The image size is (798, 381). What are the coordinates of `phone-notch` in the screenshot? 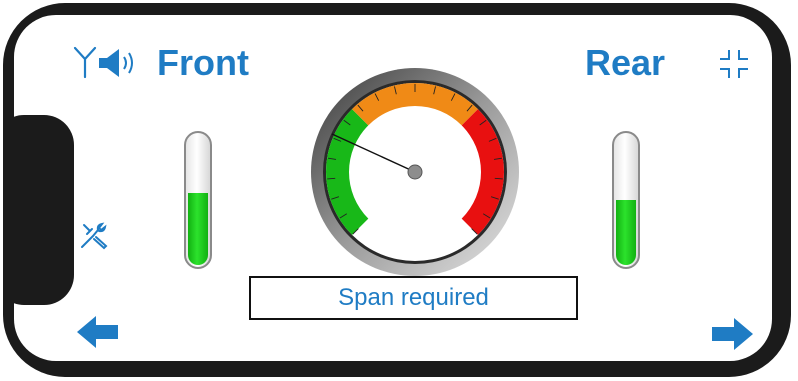 It's located at (44, 210).